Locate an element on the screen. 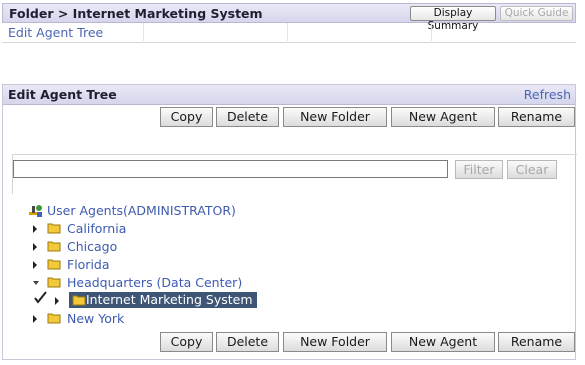 The width and height of the screenshot is (585, 365). collapse-arrow-icon is located at coordinates (36, 283).